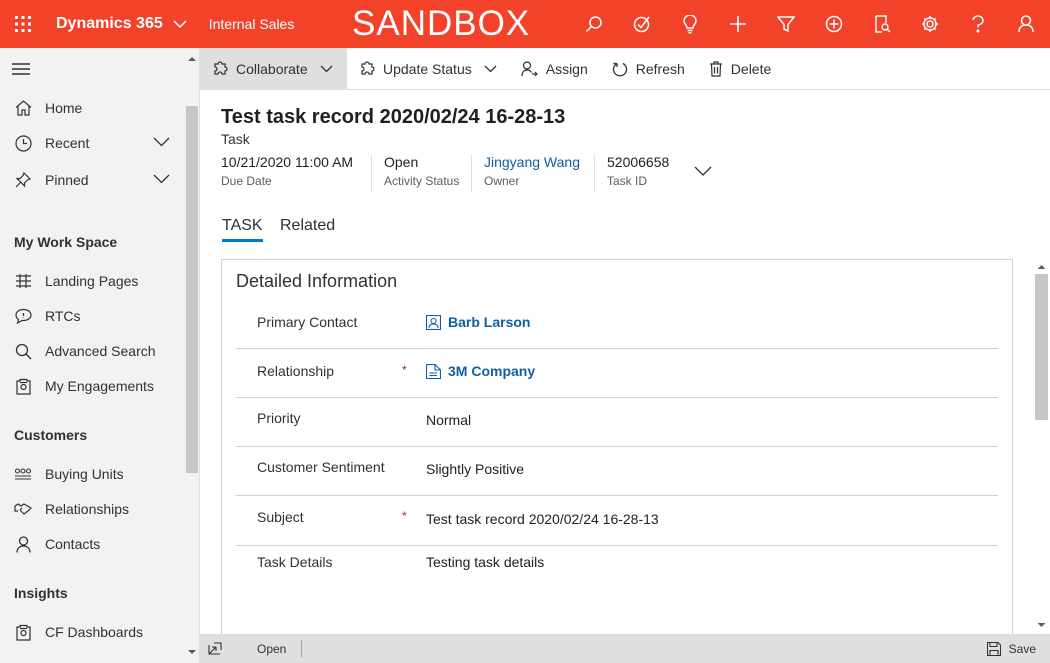  Describe the element at coordinates (627, 181) in the screenshot. I see `task-id-label: Task ID` at that location.